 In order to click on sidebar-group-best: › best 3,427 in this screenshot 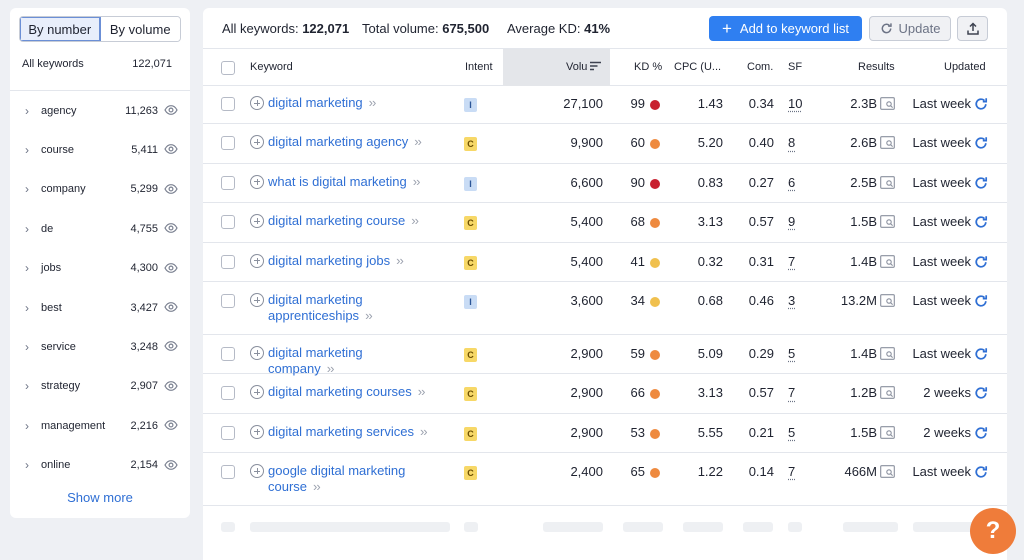, I will do `click(100, 307)`.